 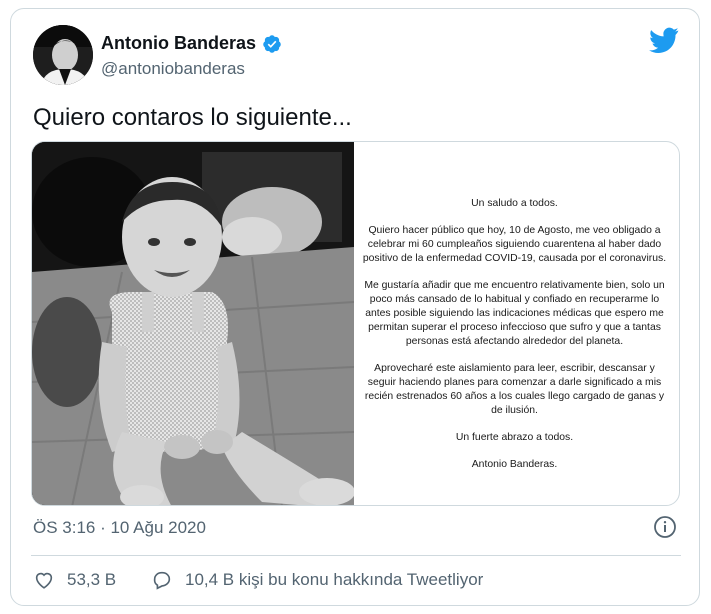 What do you see at coordinates (664, 40) in the screenshot?
I see `twitter-logo-icon` at bounding box center [664, 40].